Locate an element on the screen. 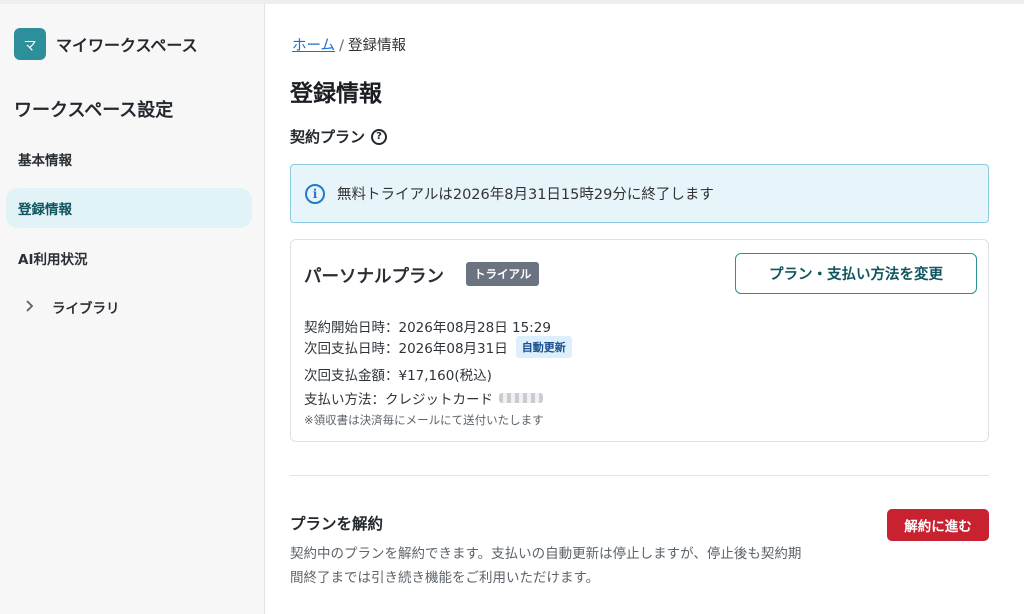 This screenshot has width=1024, height=614. info-icon: i is located at coordinates (315, 193).